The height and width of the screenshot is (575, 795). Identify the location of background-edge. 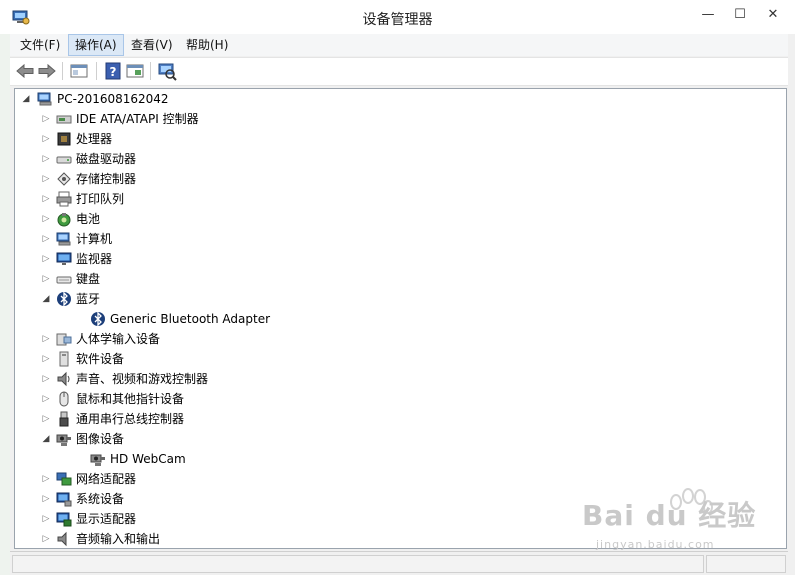
(5, 304).